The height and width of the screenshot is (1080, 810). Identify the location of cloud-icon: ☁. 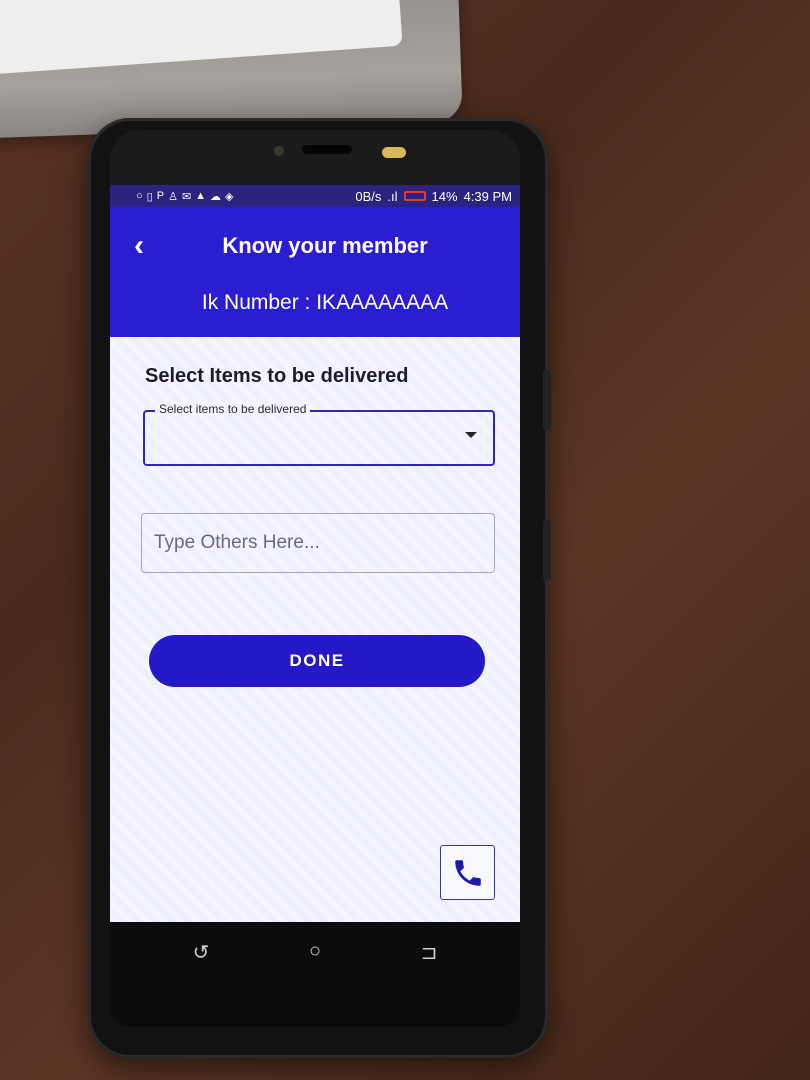
(216, 196).